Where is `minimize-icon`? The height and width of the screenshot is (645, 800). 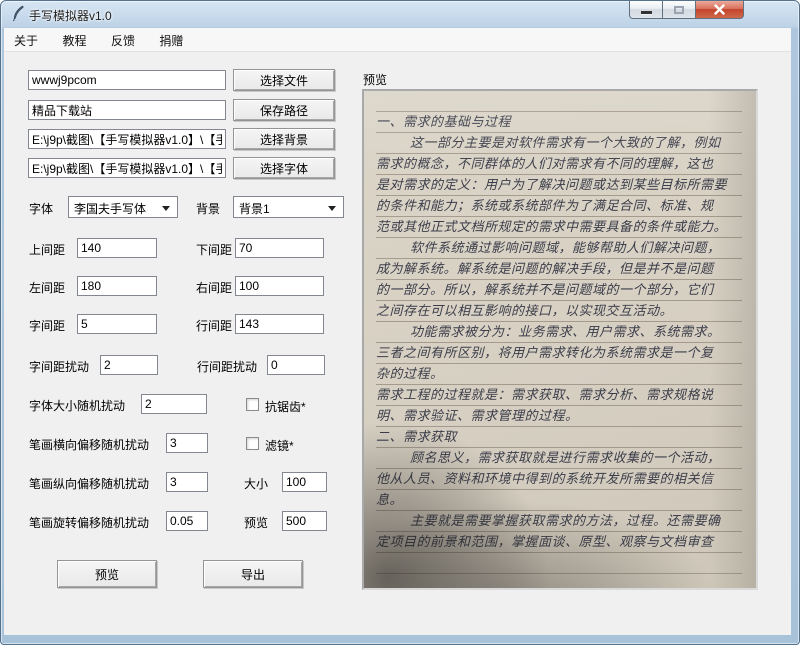 minimize-icon is located at coordinates (646, 12).